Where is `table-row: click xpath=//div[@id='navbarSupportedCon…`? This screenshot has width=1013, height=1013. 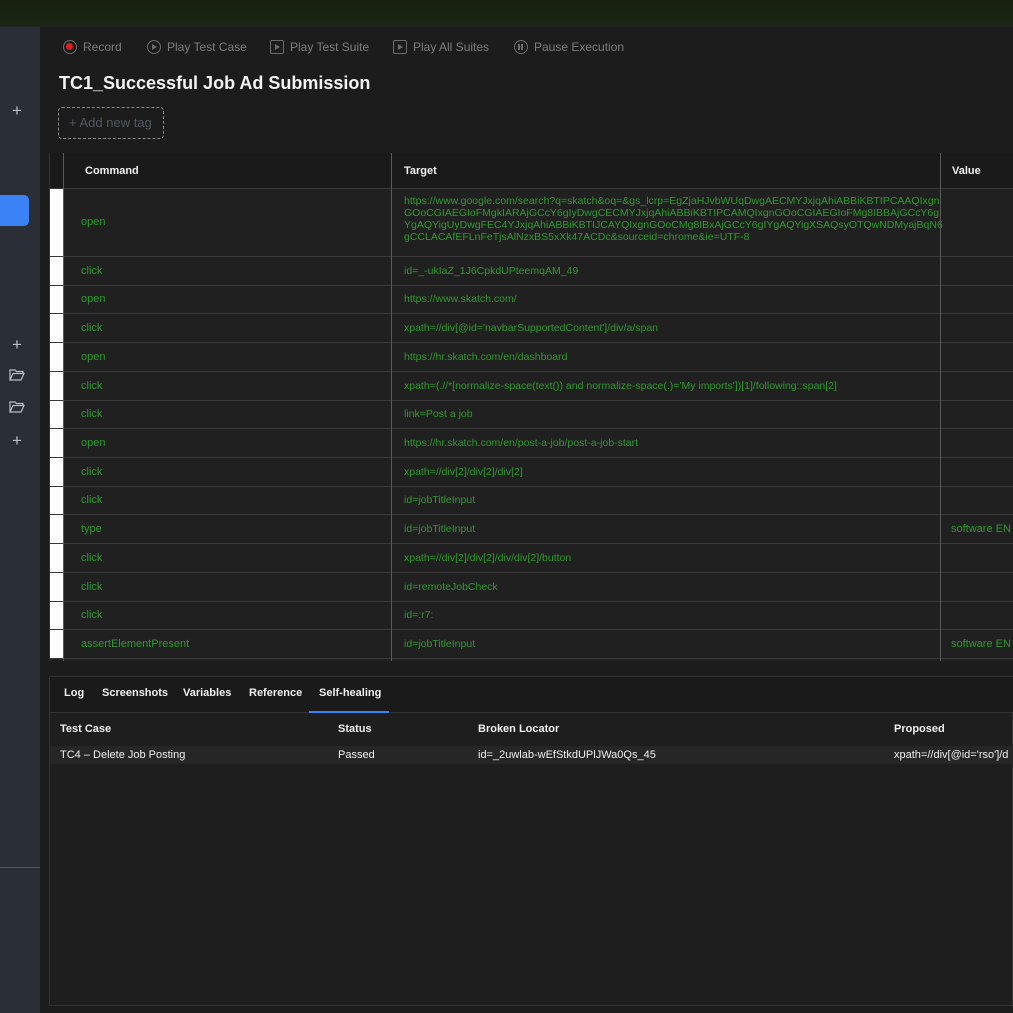 table-row: click xpath=//div[@id='navbarSupportedCon… is located at coordinates (531, 328).